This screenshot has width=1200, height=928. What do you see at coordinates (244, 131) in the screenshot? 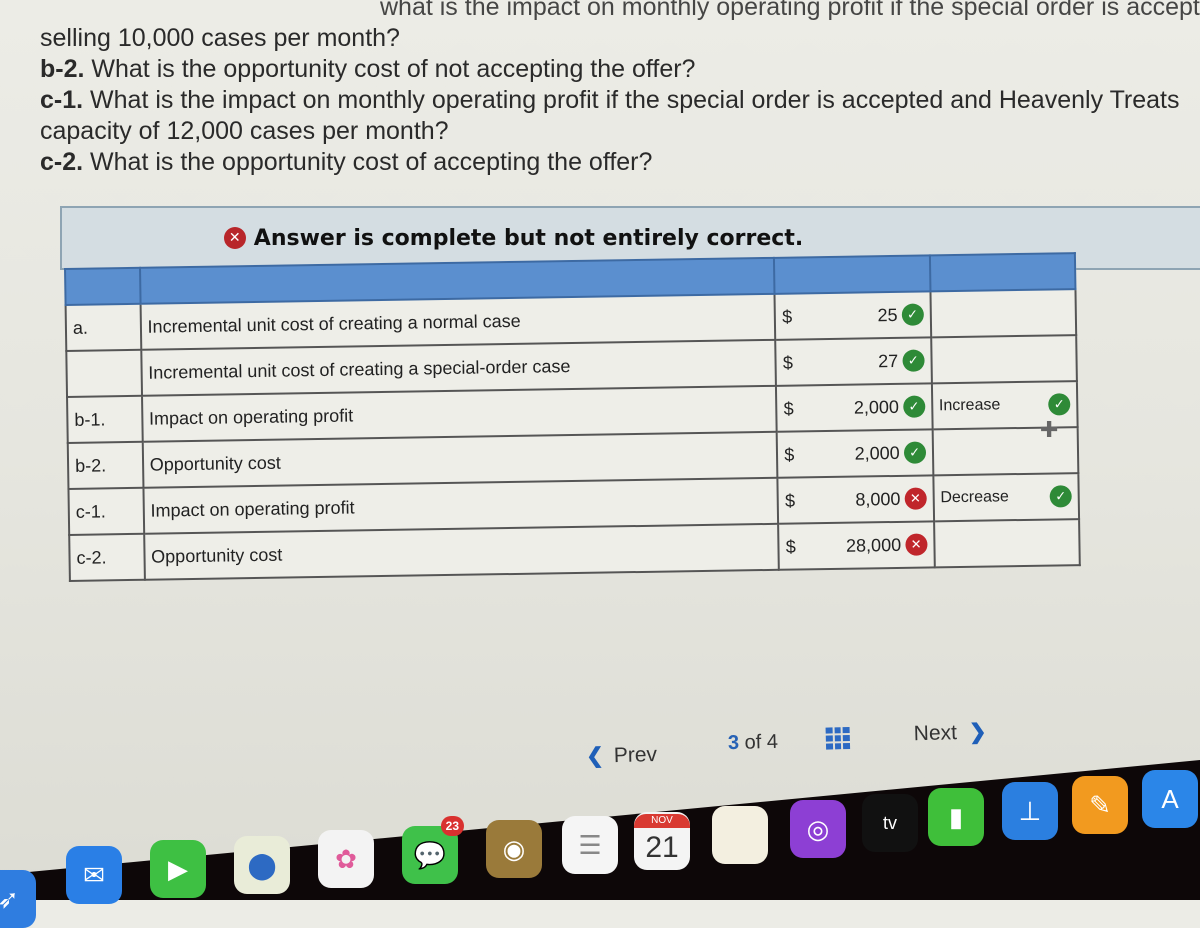
I see `question-c1-cont: capacity of 12,000 cases per month?` at bounding box center [244, 131].